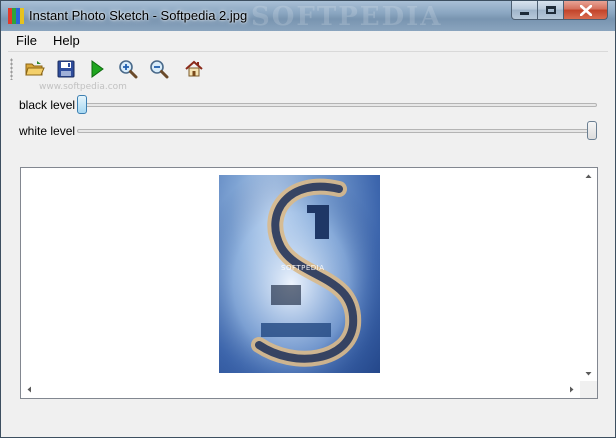 Image resolution: width=616 pixels, height=438 pixels. What do you see at coordinates (300, 389) in the screenshot?
I see `horizontal-scrollbar` at bounding box center [300, 389].